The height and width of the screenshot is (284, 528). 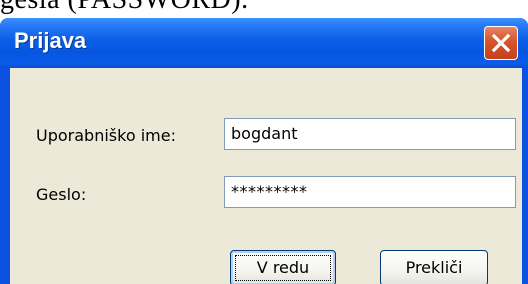 What do you see at coordinates (124, 8) in the screenshot?
I see `background-text: gesla (PASSWORD).` at bounding box center [124, 8].